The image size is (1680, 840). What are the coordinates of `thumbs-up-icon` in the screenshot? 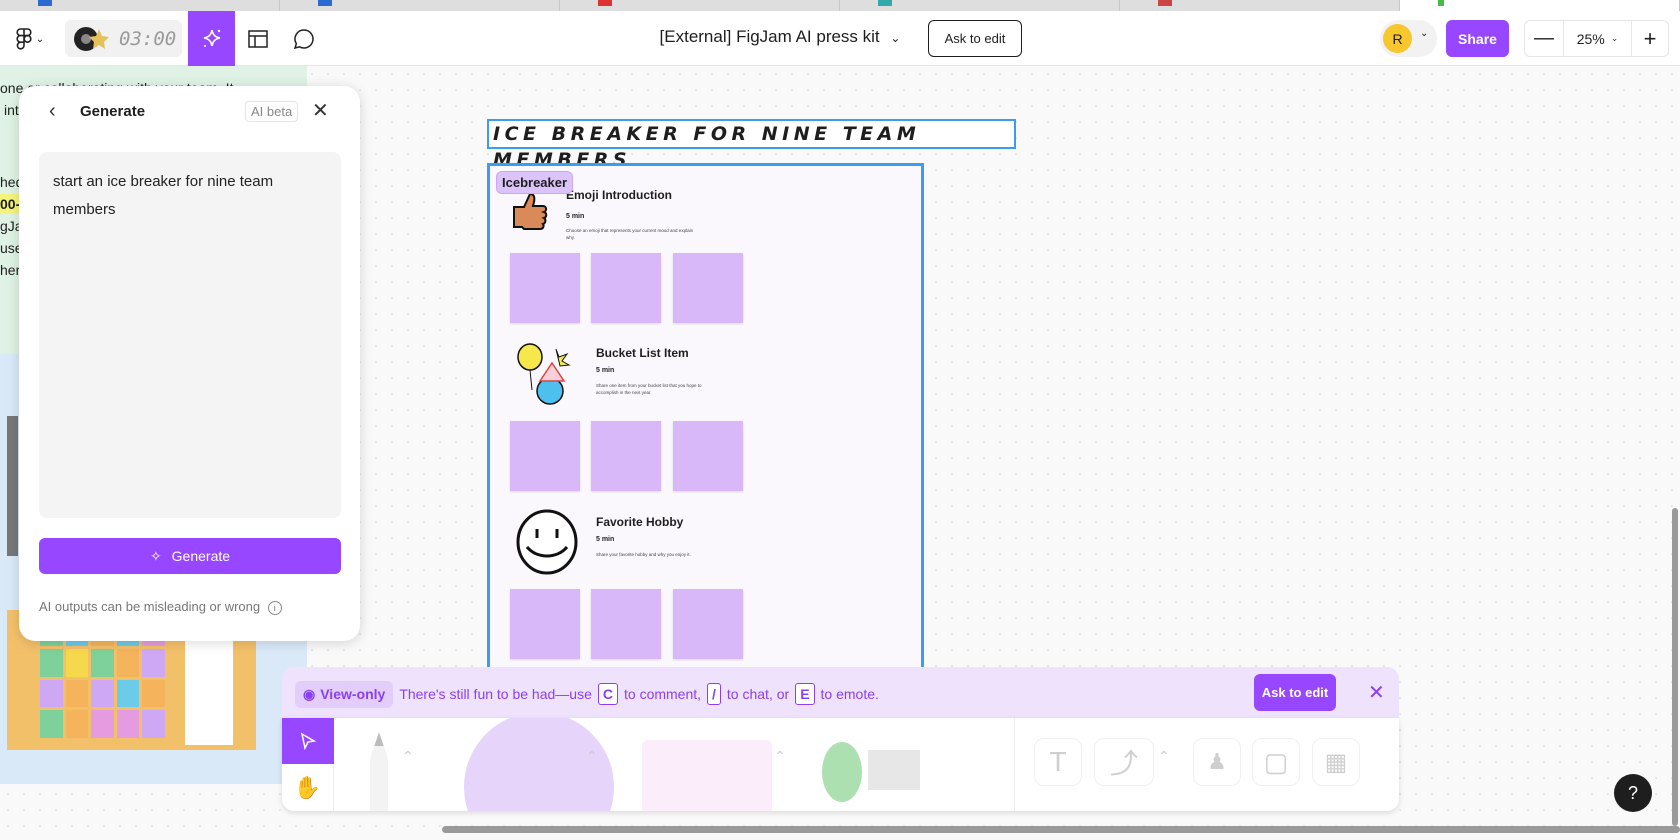 It's located at (530, 211).